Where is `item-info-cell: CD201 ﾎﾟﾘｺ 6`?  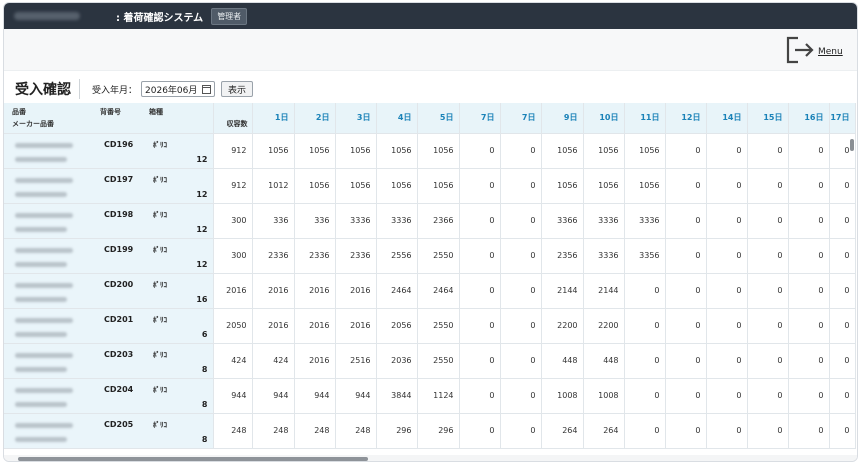
item-info-cell: CD201 ﾎﾟﾘｺ 6 is located at coordinates (109, 326).